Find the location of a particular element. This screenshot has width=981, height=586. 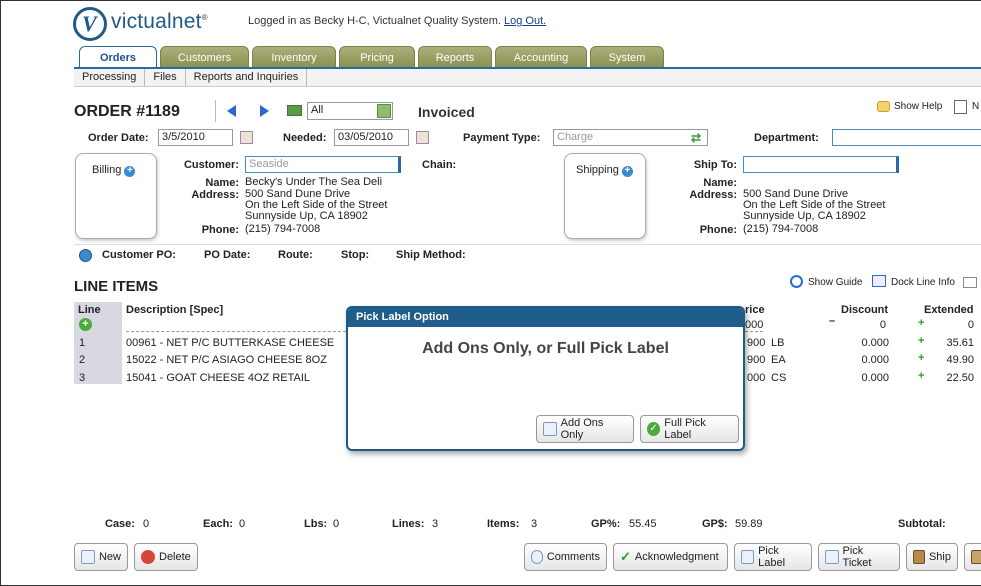

subnav-files: Files is located at coordinates (165, 77).